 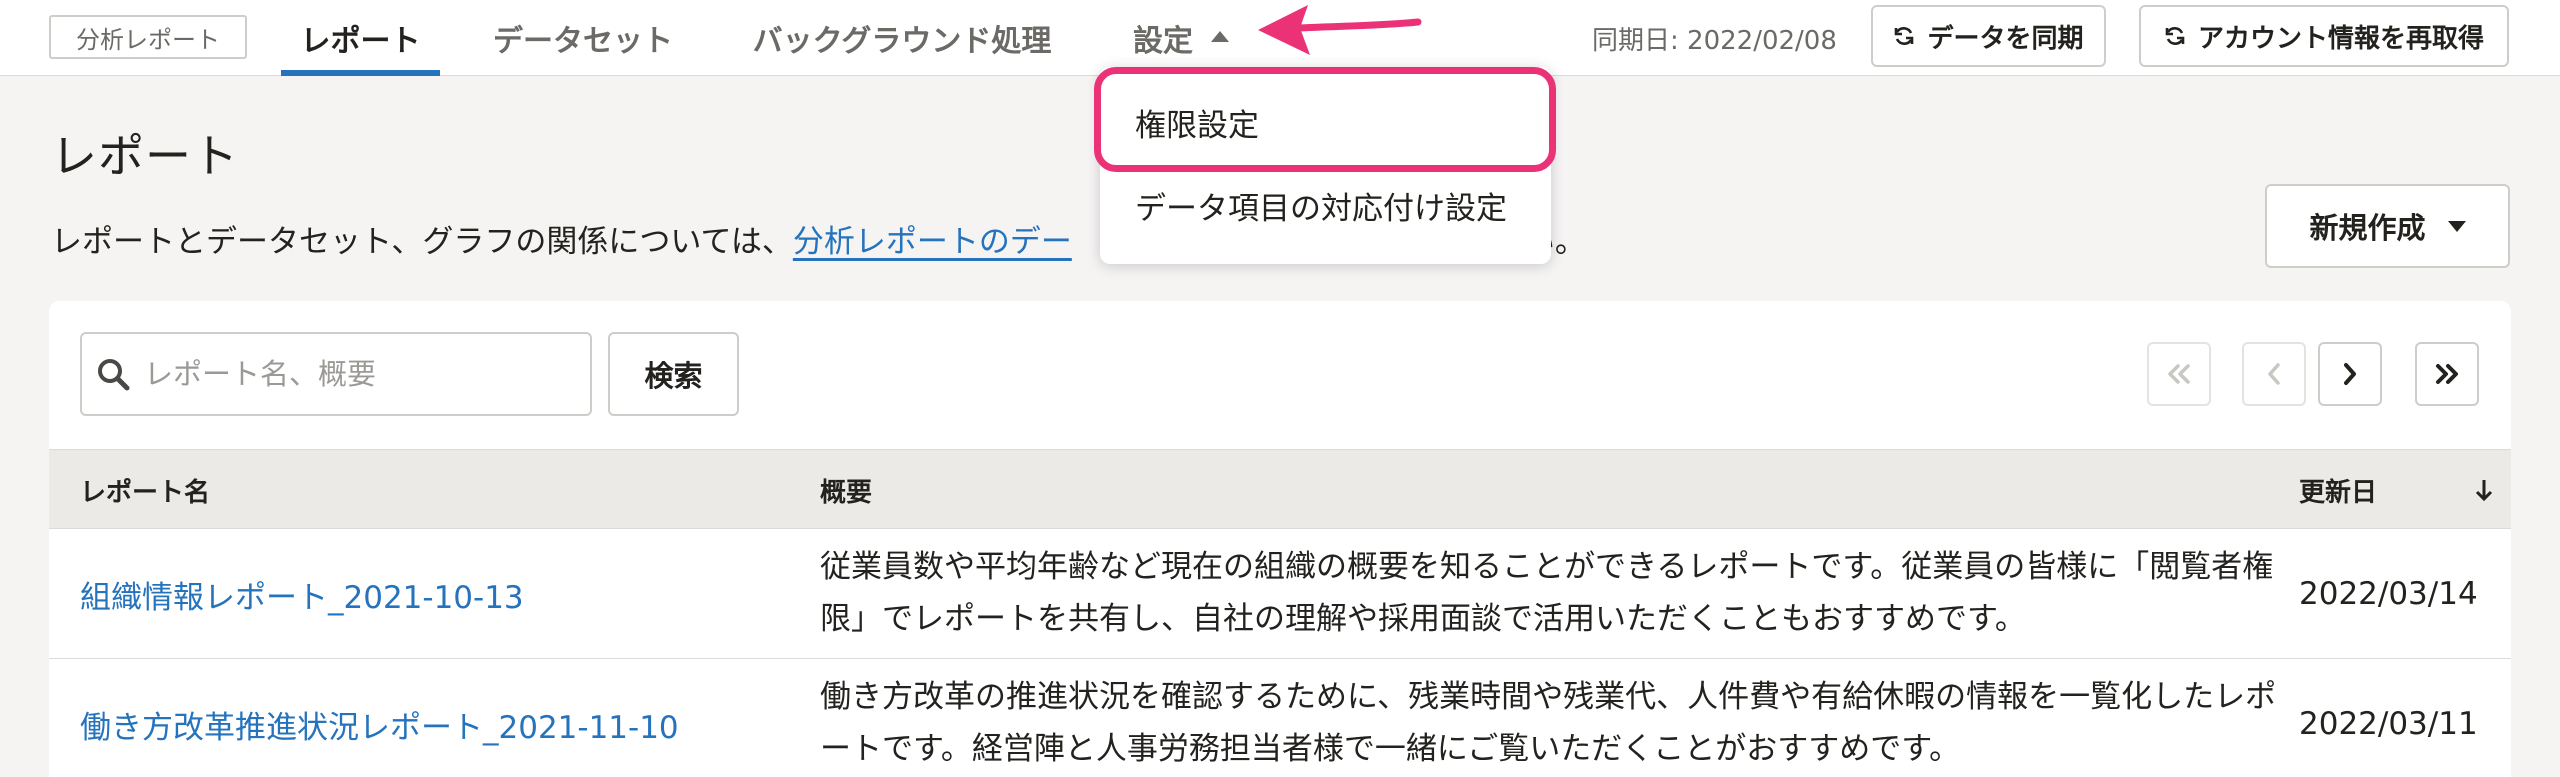 I want to click on sort-desc-icon, so click(x=2484, y=490).